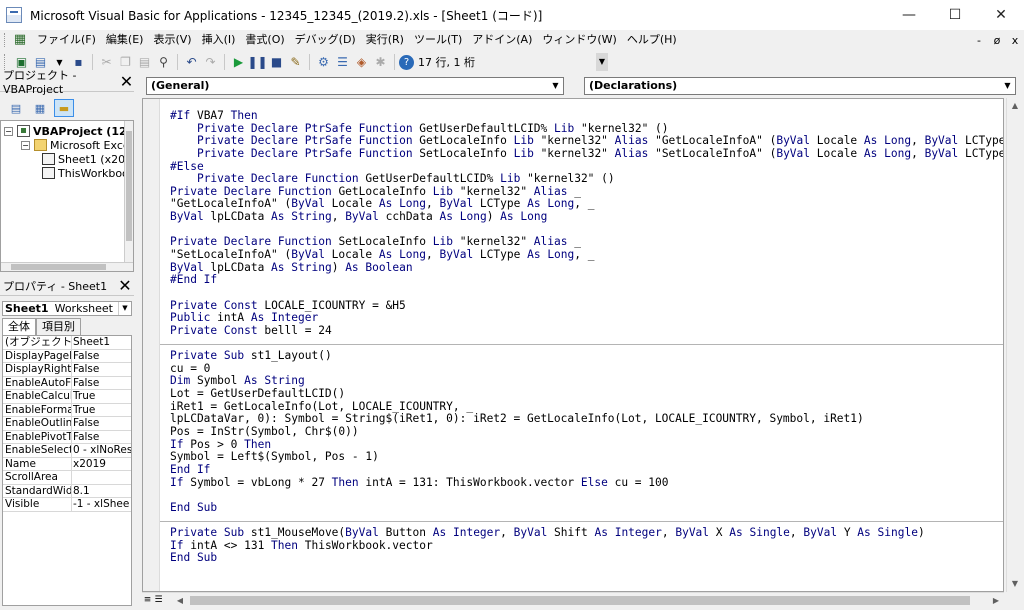  Describe the element at coordinates (586, 546) in the screenshot. I see `code-line: If intA <> 131 Then ThisWorkbook.vector` at that location.